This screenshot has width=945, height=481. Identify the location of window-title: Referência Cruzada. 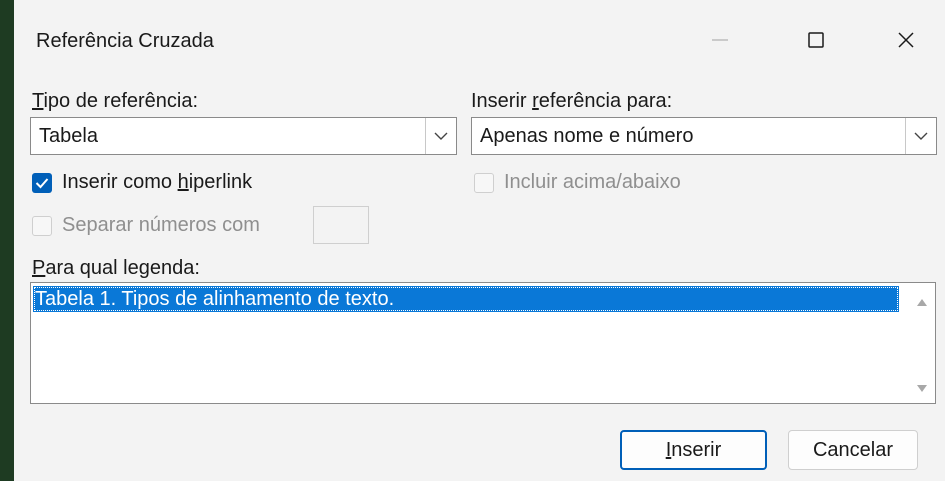
(125, 41).